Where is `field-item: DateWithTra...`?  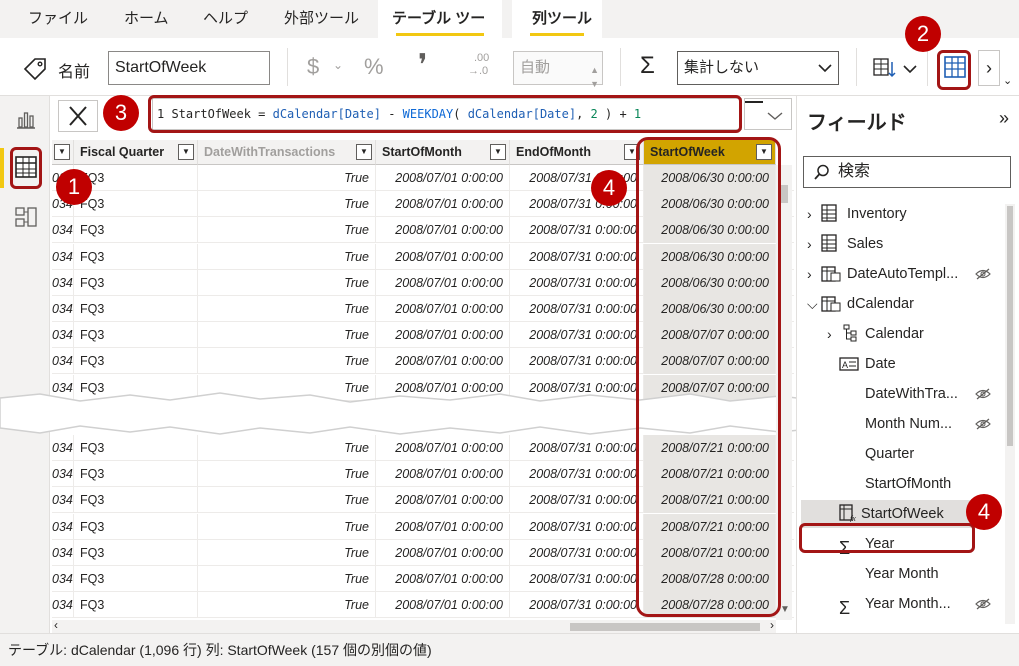
field-item: DateWithTra... is located at coordinates (905, 394).